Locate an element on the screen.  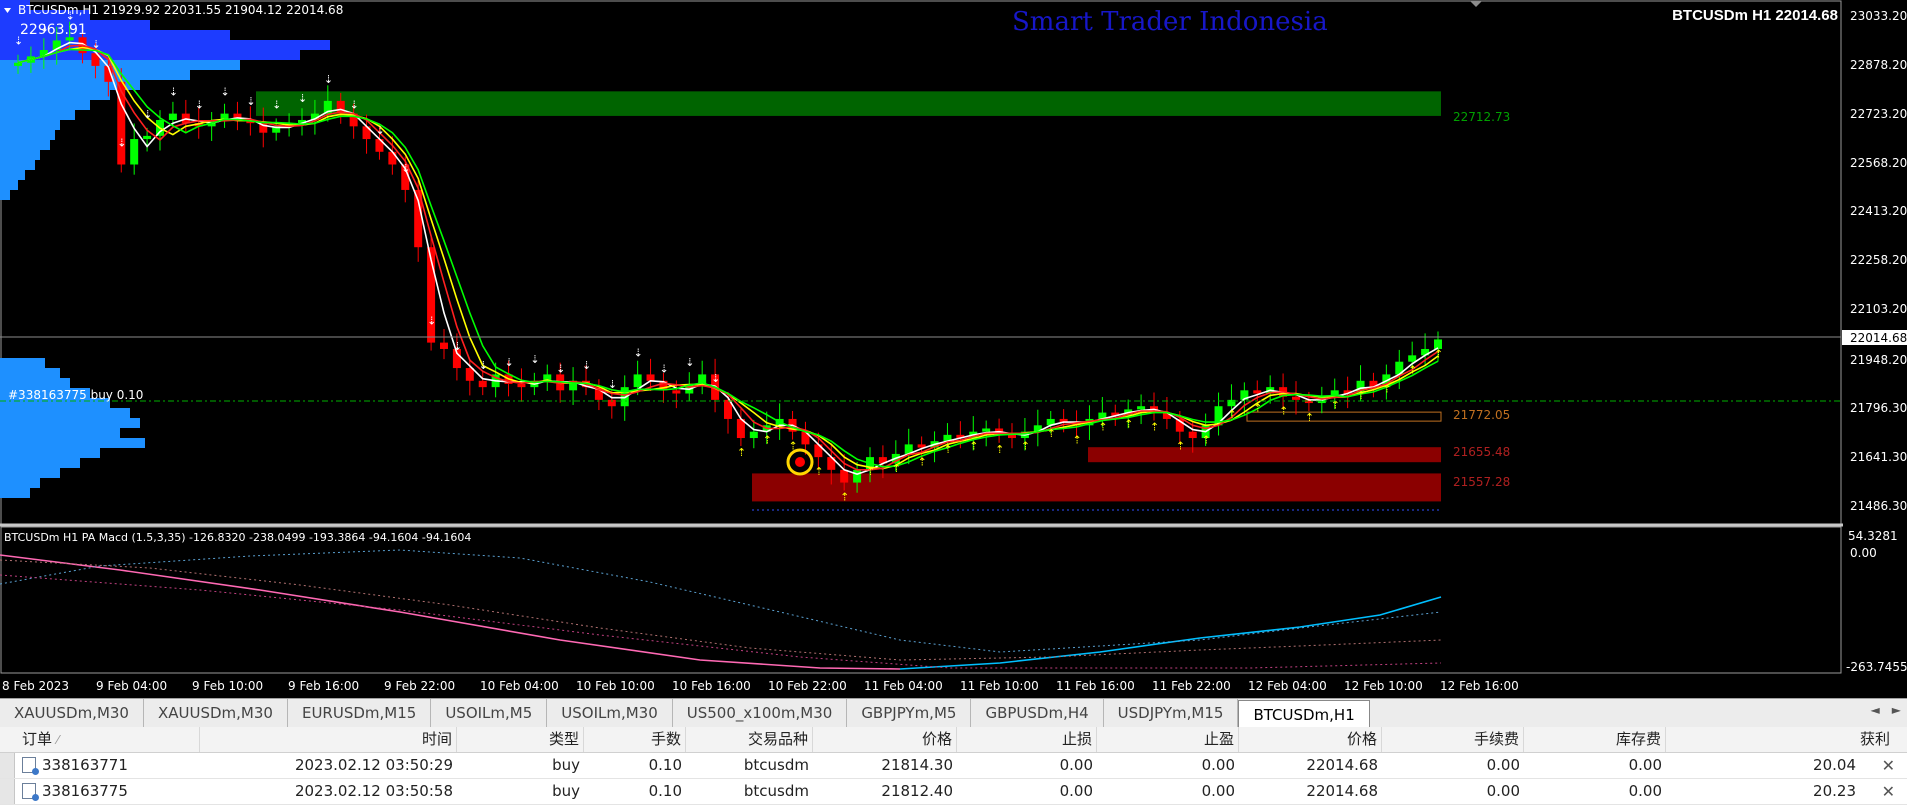
time-tick: 9 Feb 16:00 is located at coordinates (323, 686).